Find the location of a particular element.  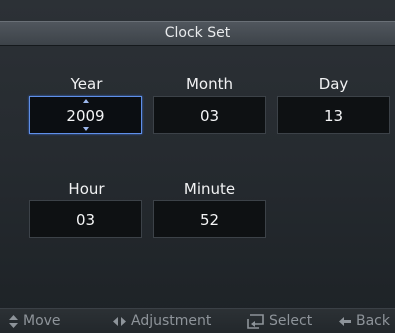

year-field: 2009 is located at coordinates (85, 115).